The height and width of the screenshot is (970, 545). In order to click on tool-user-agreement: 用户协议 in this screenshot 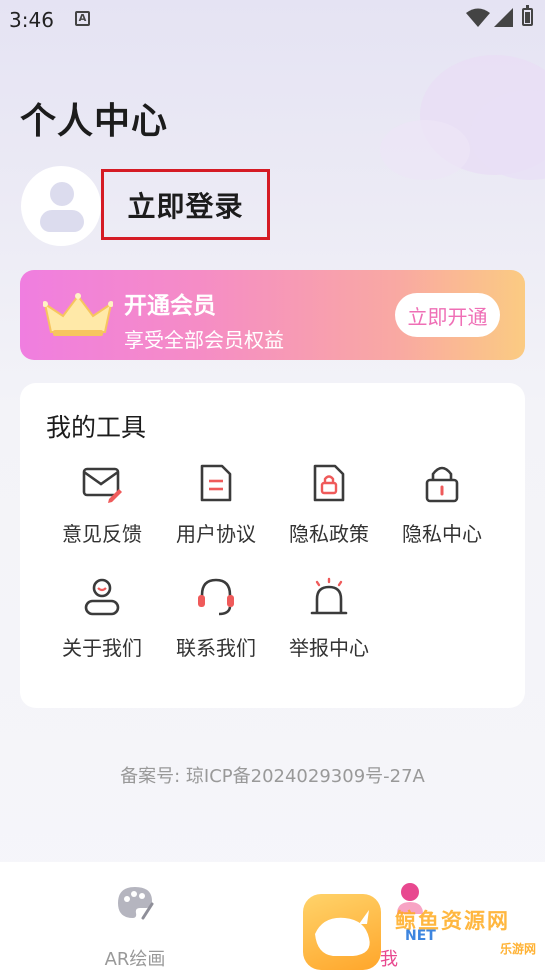, I will do `click(216, 513)`.